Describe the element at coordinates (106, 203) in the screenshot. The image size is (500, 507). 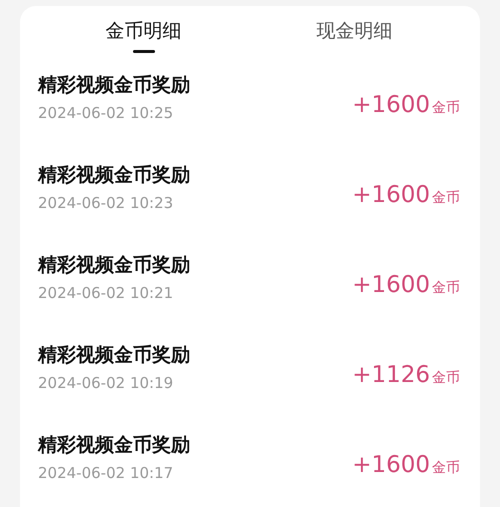
I see `record-time: 2024-06-02 10:23` at that location.